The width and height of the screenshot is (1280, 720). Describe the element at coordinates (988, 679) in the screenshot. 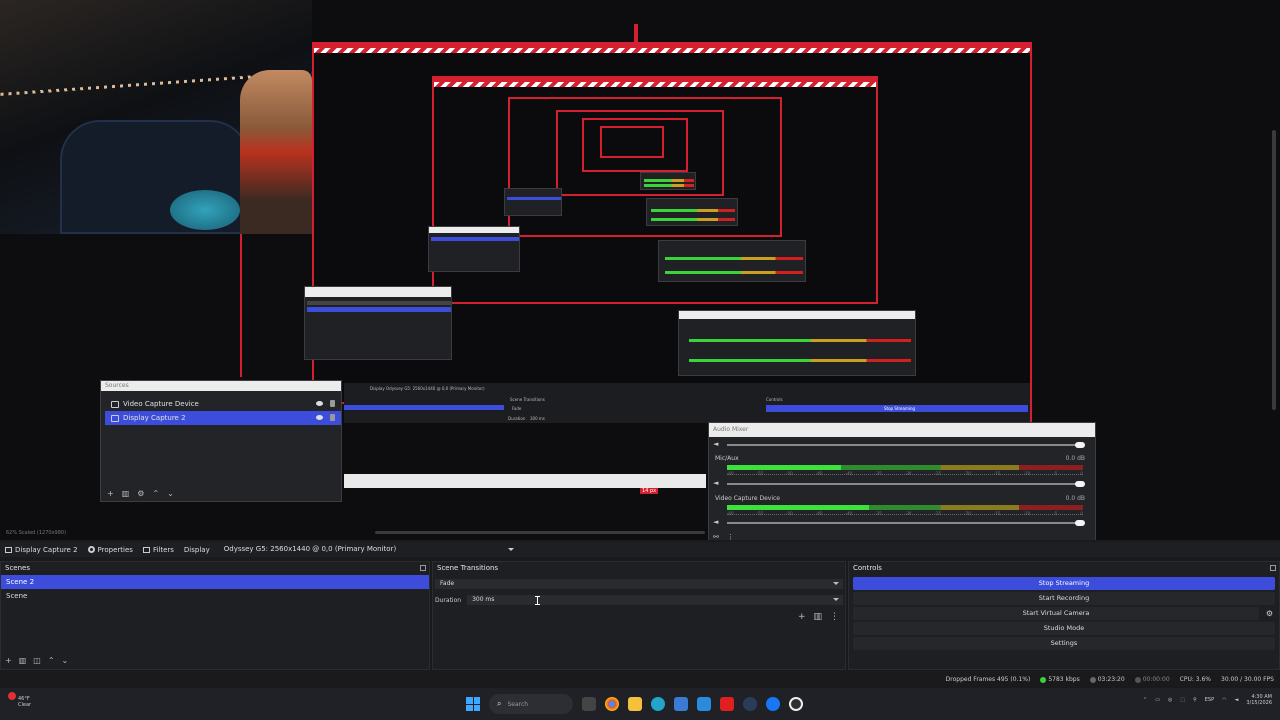

I see `dropped-frames: Dropped Frames 495 (0.1%)` at that location.